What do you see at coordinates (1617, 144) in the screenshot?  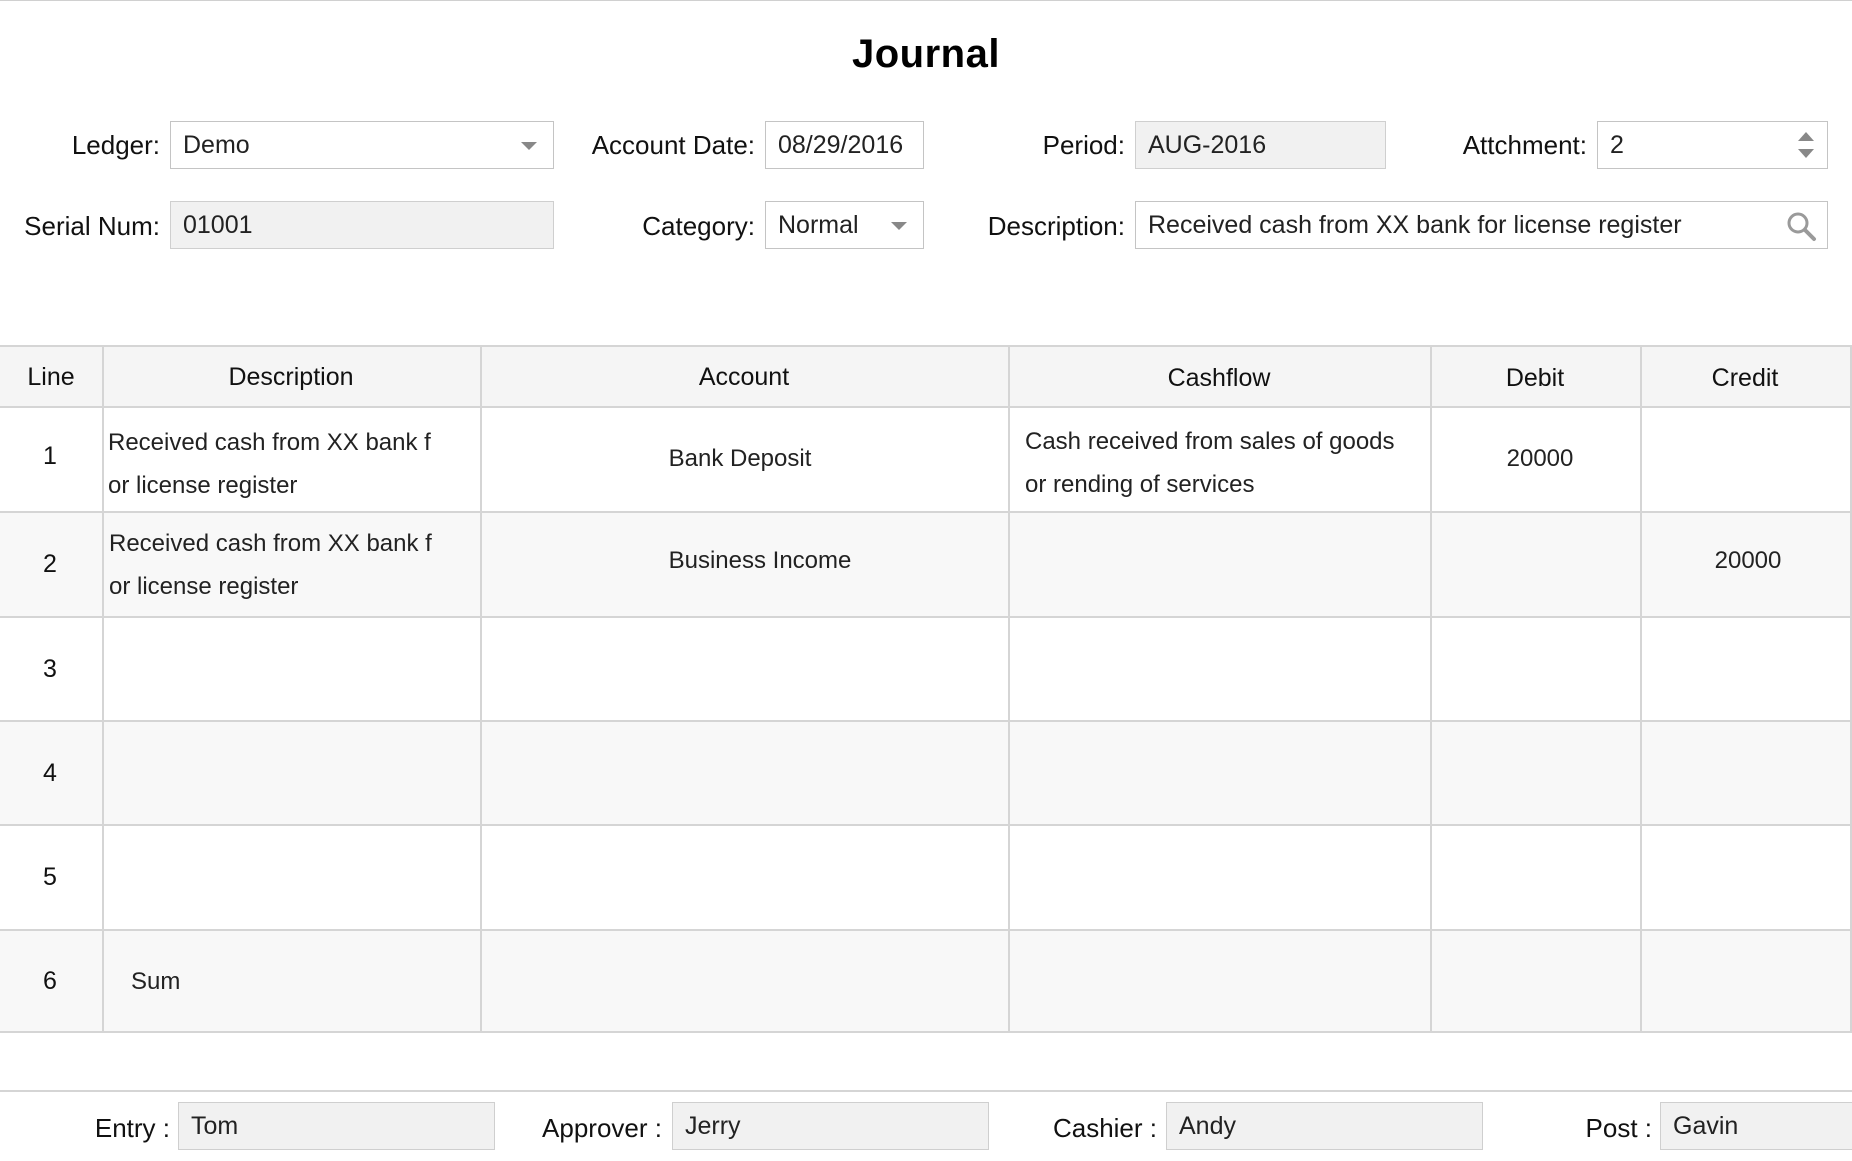 I see `attachment-value: 2` at bounding box center [1617, 144].